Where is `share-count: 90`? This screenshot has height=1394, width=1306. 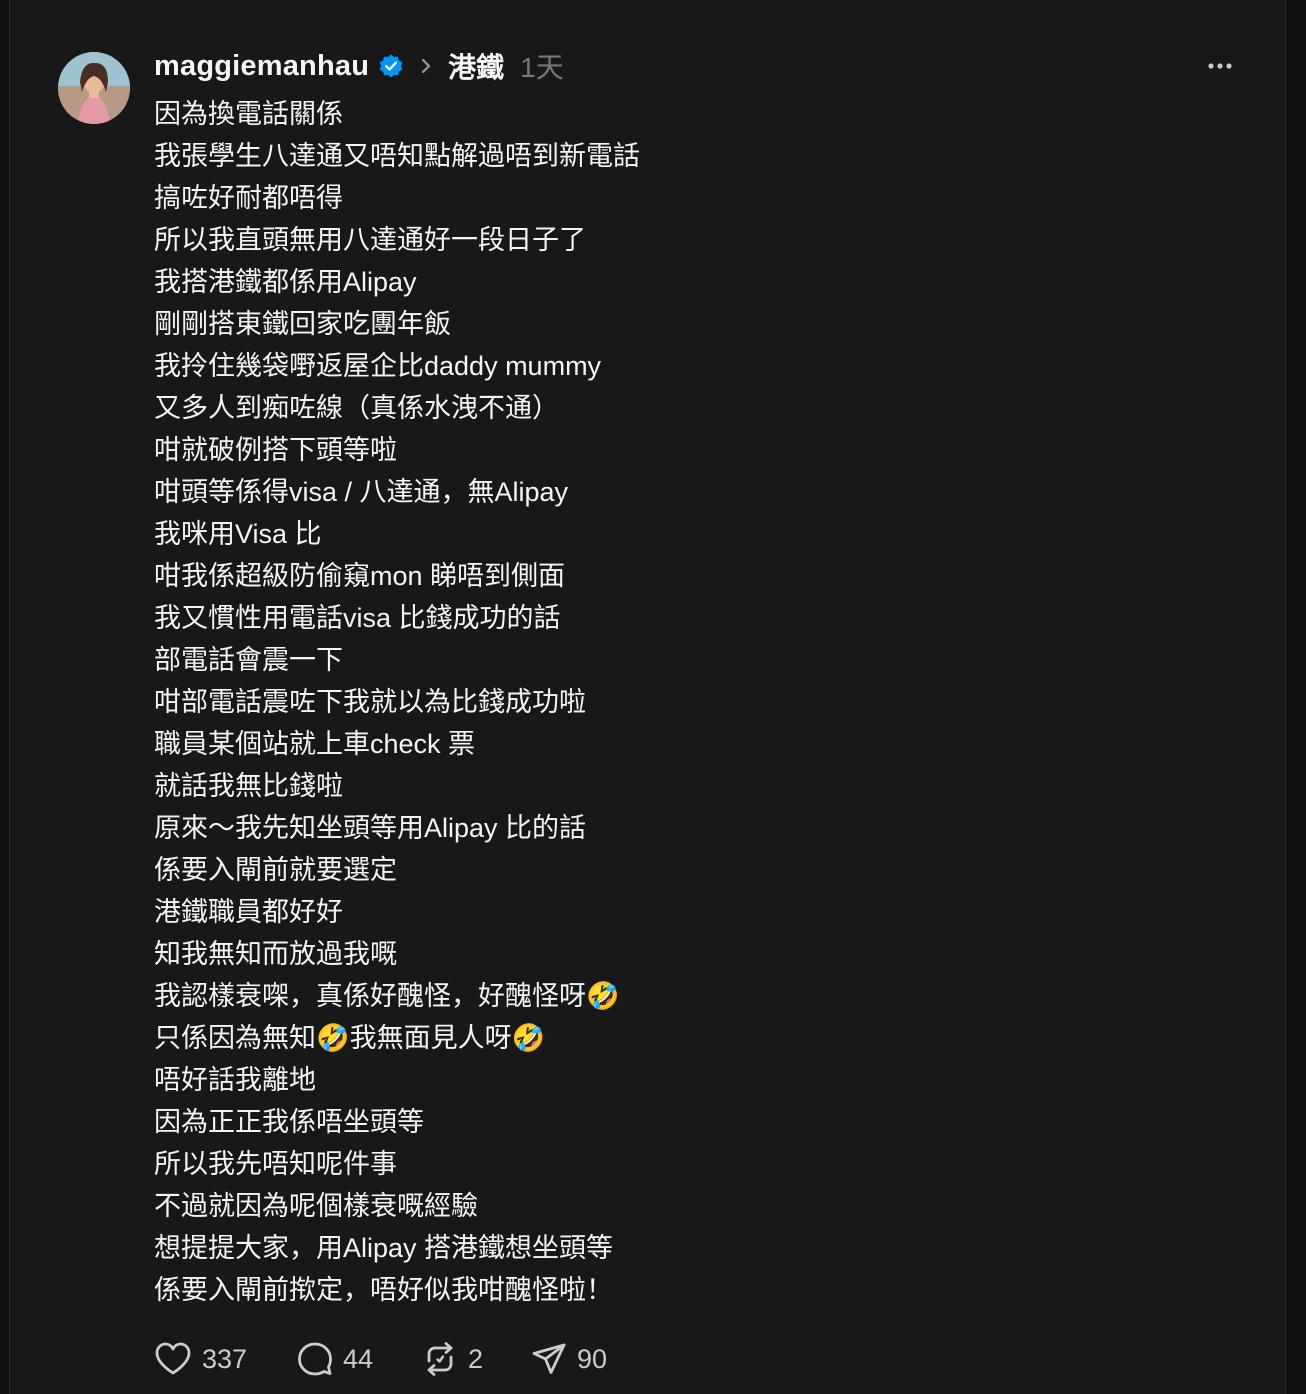
share-count: 90 is located at coordinates (592, 1358).